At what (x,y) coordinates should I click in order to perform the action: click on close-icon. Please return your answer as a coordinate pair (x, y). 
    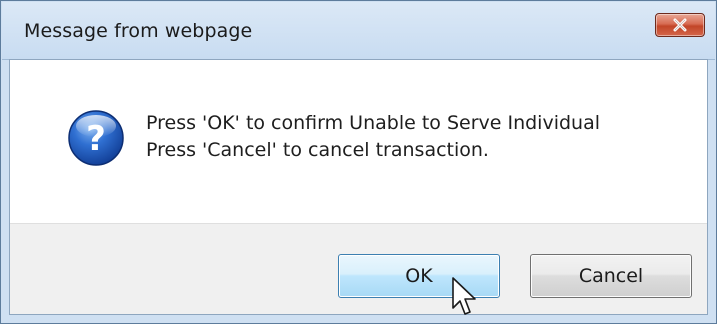
    Looking at the image, I should click on (680, 25).